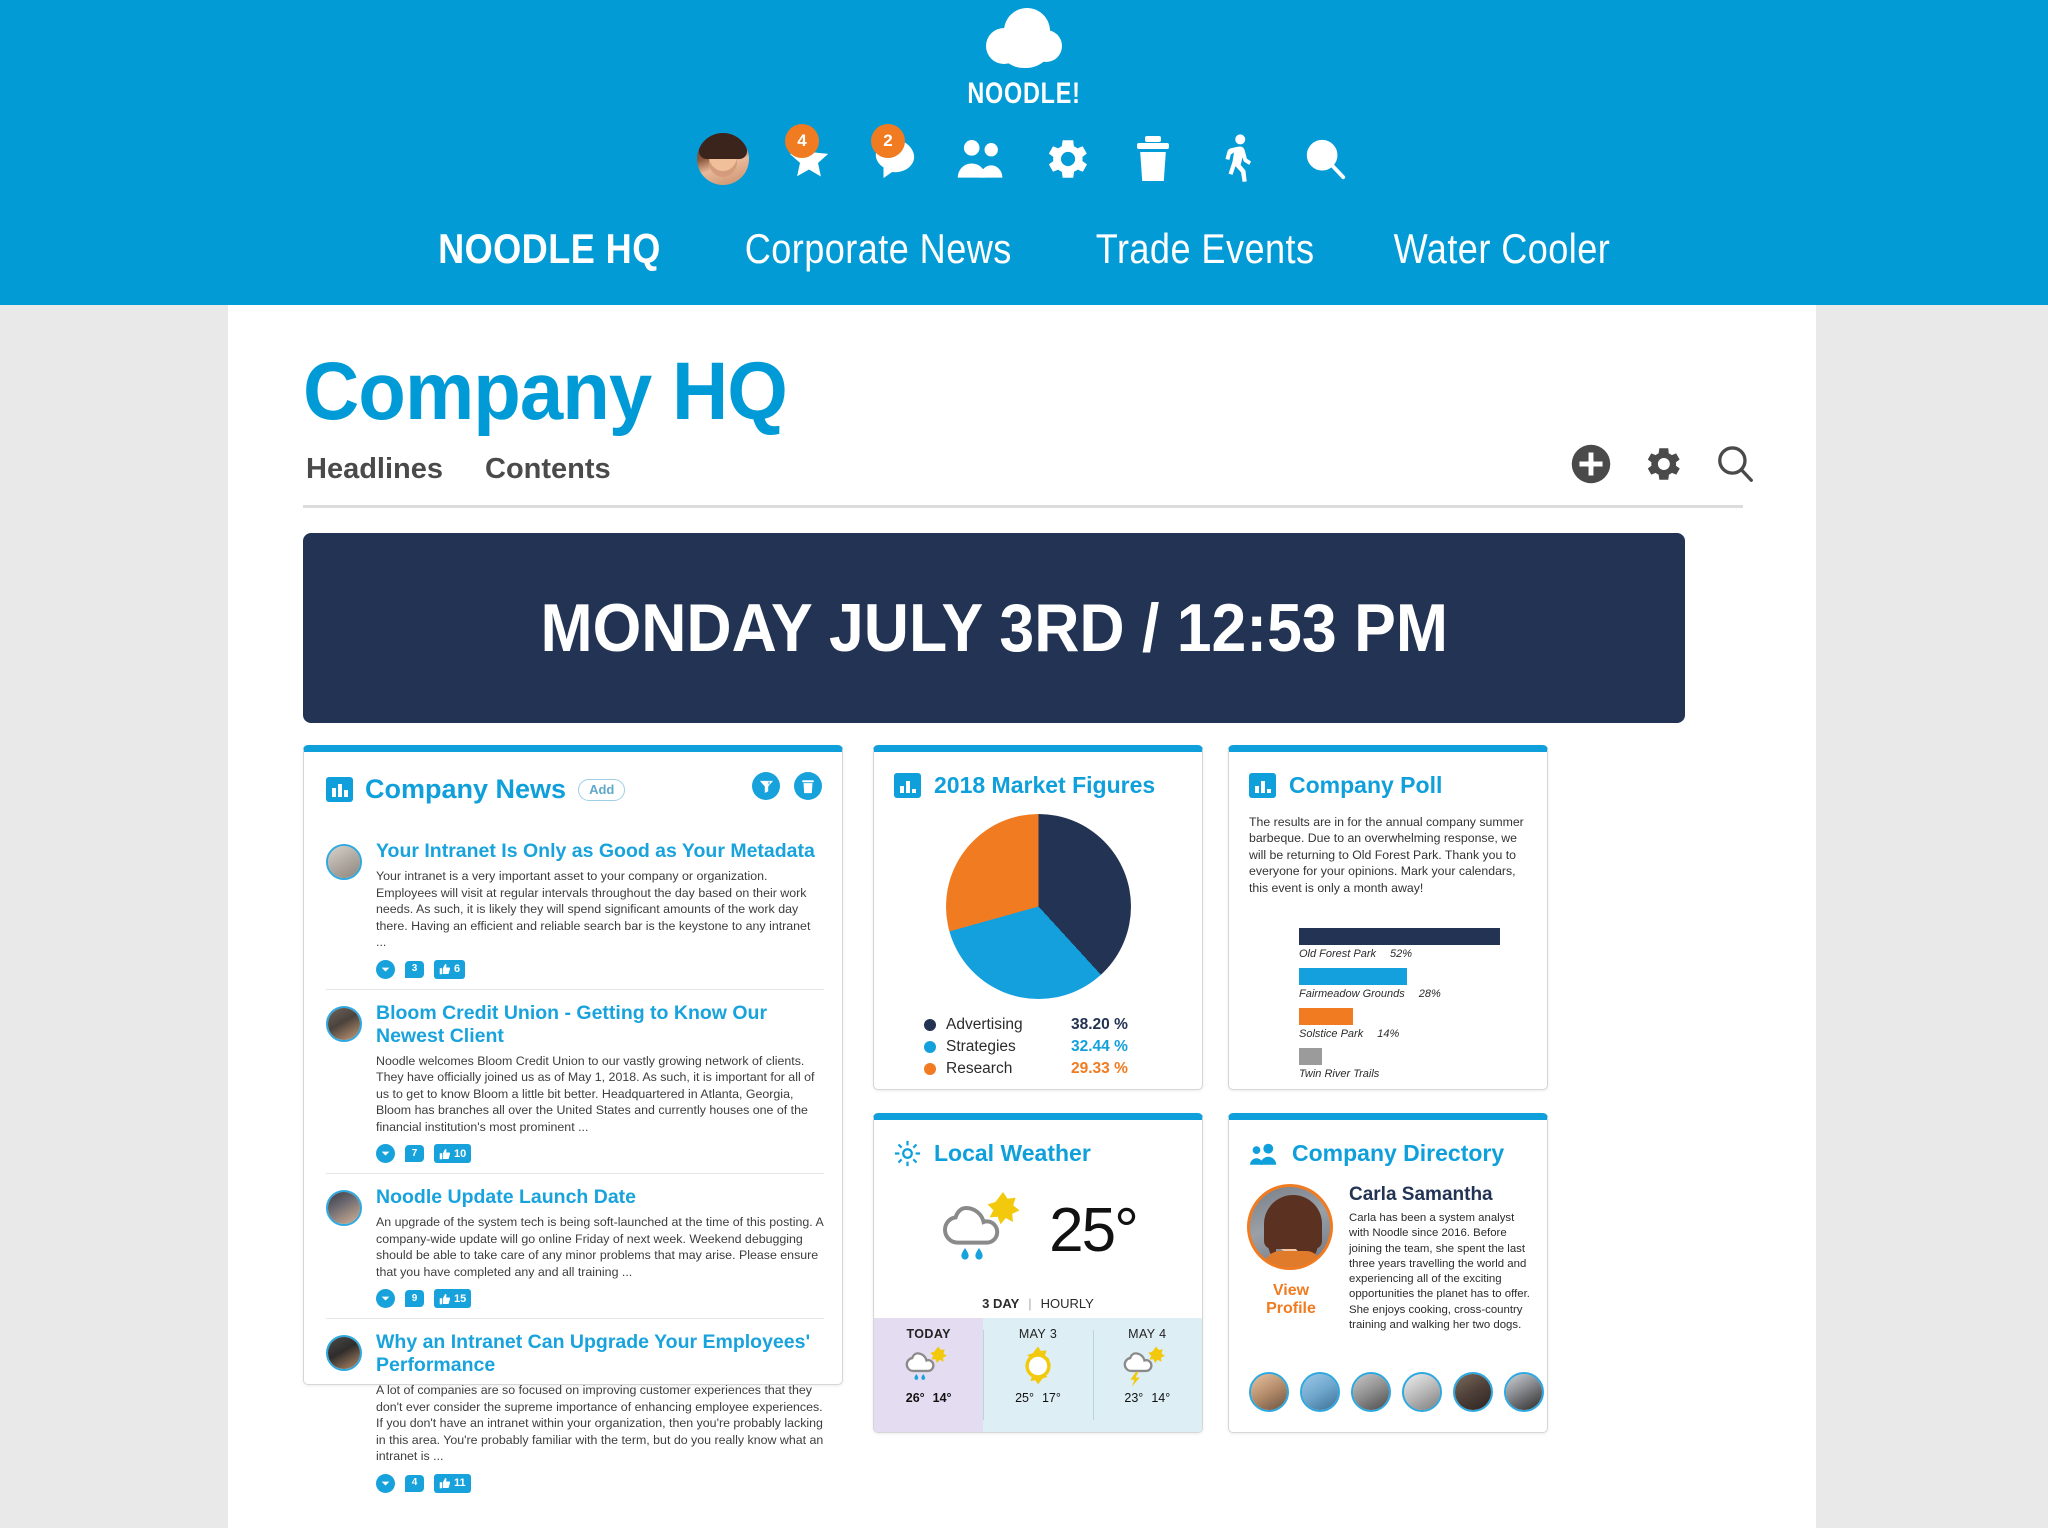  What do you see at coordinates (802, 141) in the screenshot?
I see `star-badge: 4` at bounding box center [802, 141].